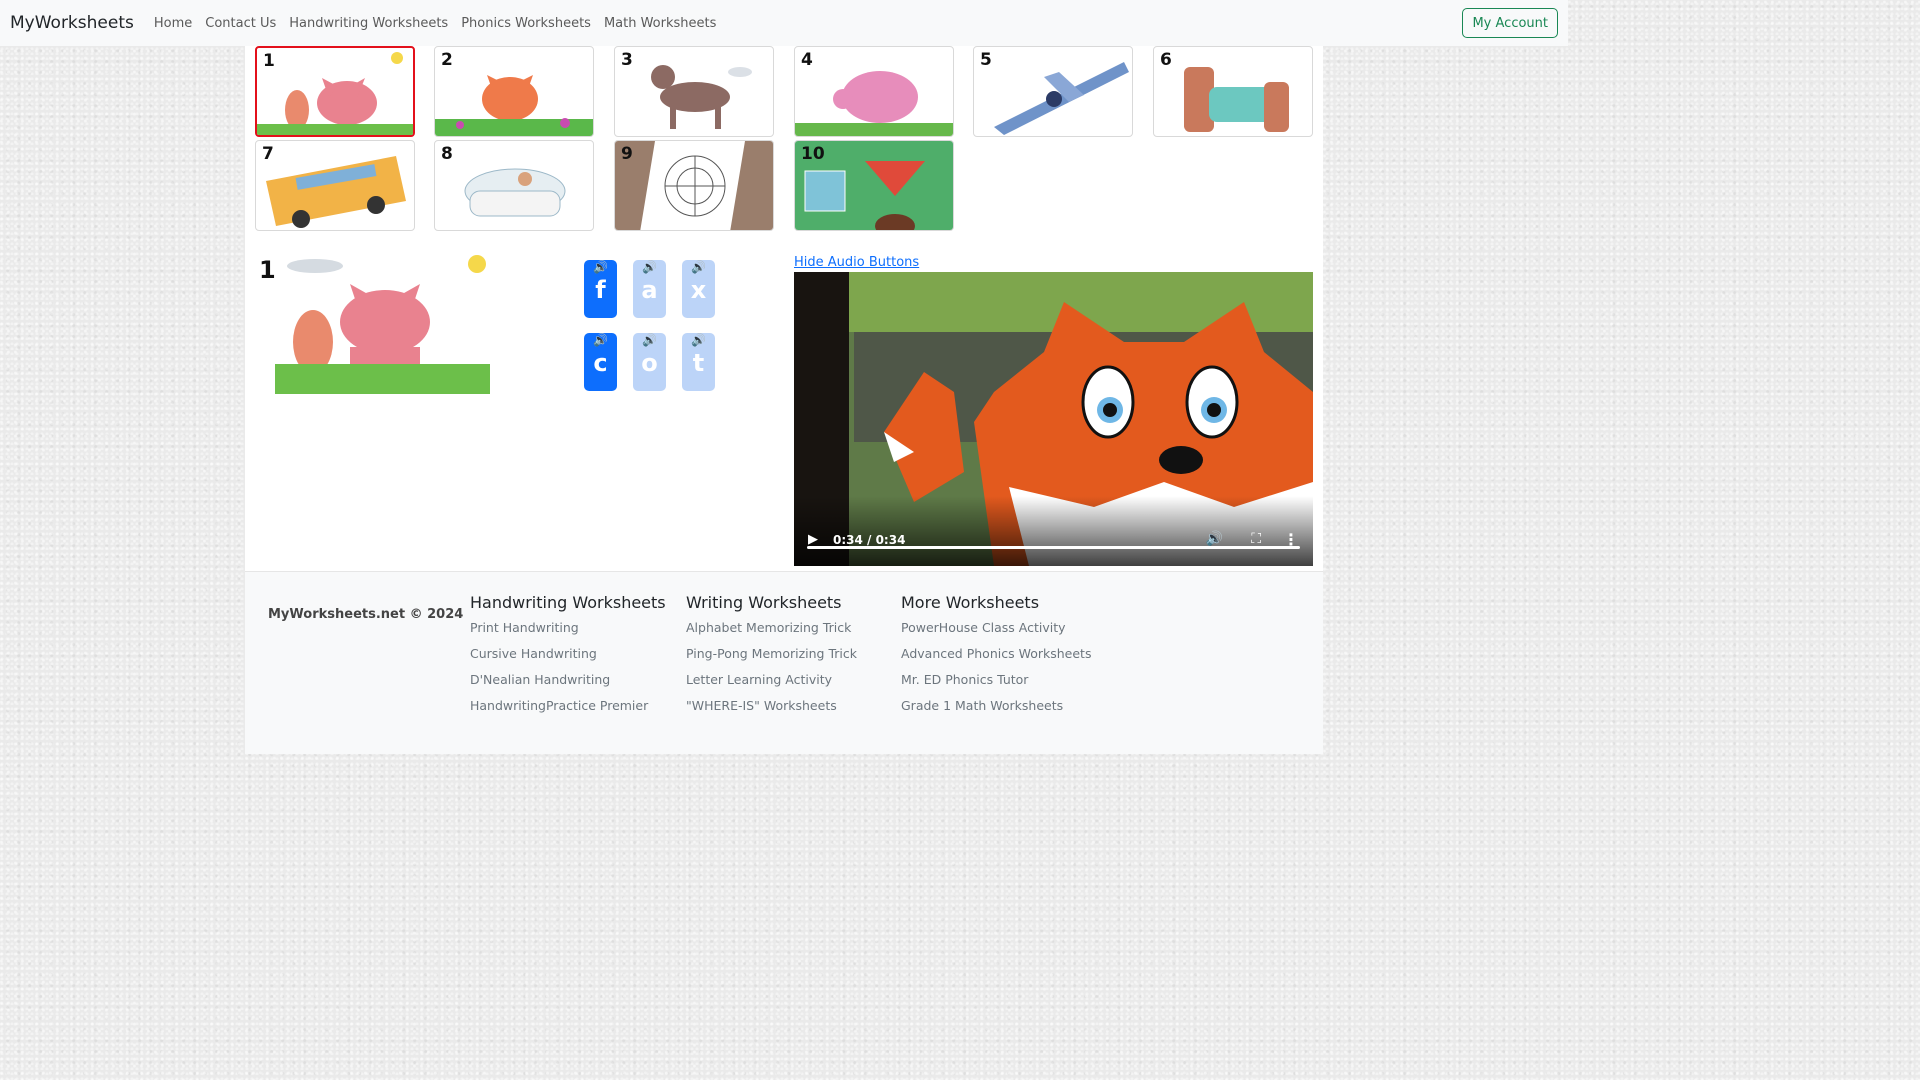 Image resolution: width=1920 pixels, height=1080 pixels. Describe the element at coordinates (515, 192) in the screenshot. I see `tub-illustration` at that location.